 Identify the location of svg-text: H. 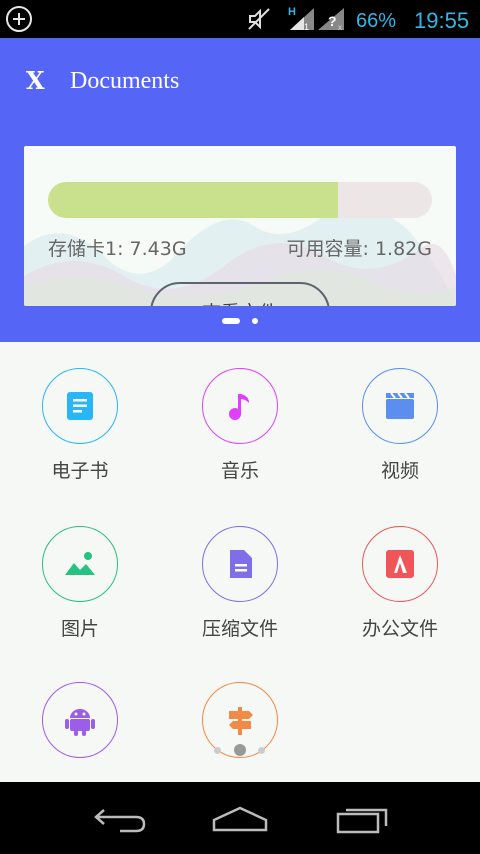
(292, 12).